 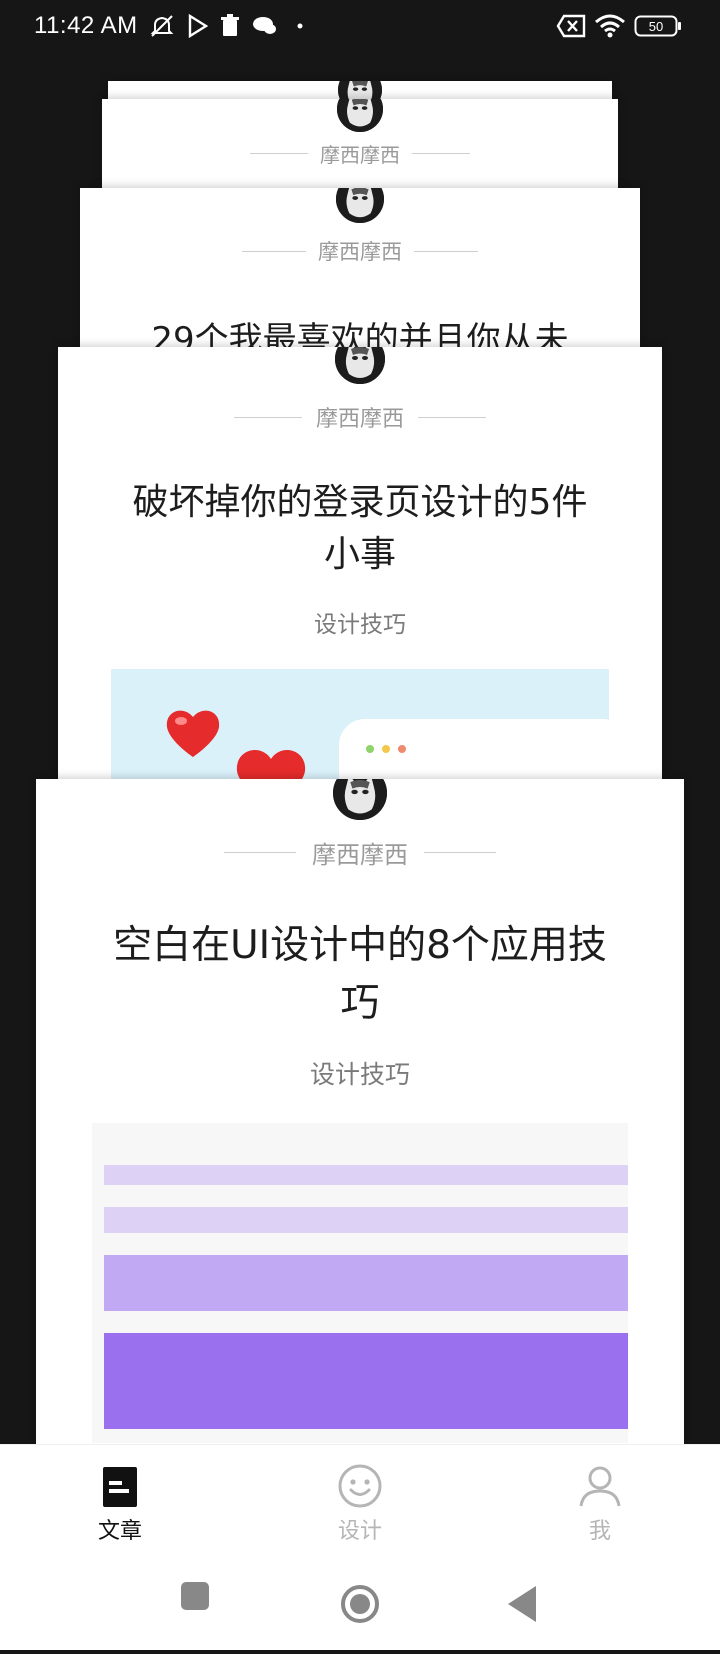 What do you see at coordinates (119, 1531) in the screenshot?
I see `tab-articles-label: 文章` at bounding box center [119, 1531].